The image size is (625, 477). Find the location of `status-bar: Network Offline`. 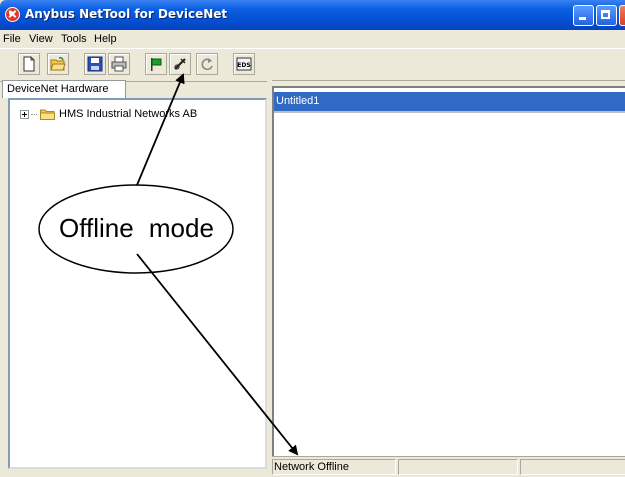

status-bar: Network Offline is located at coordinates (448, 466).